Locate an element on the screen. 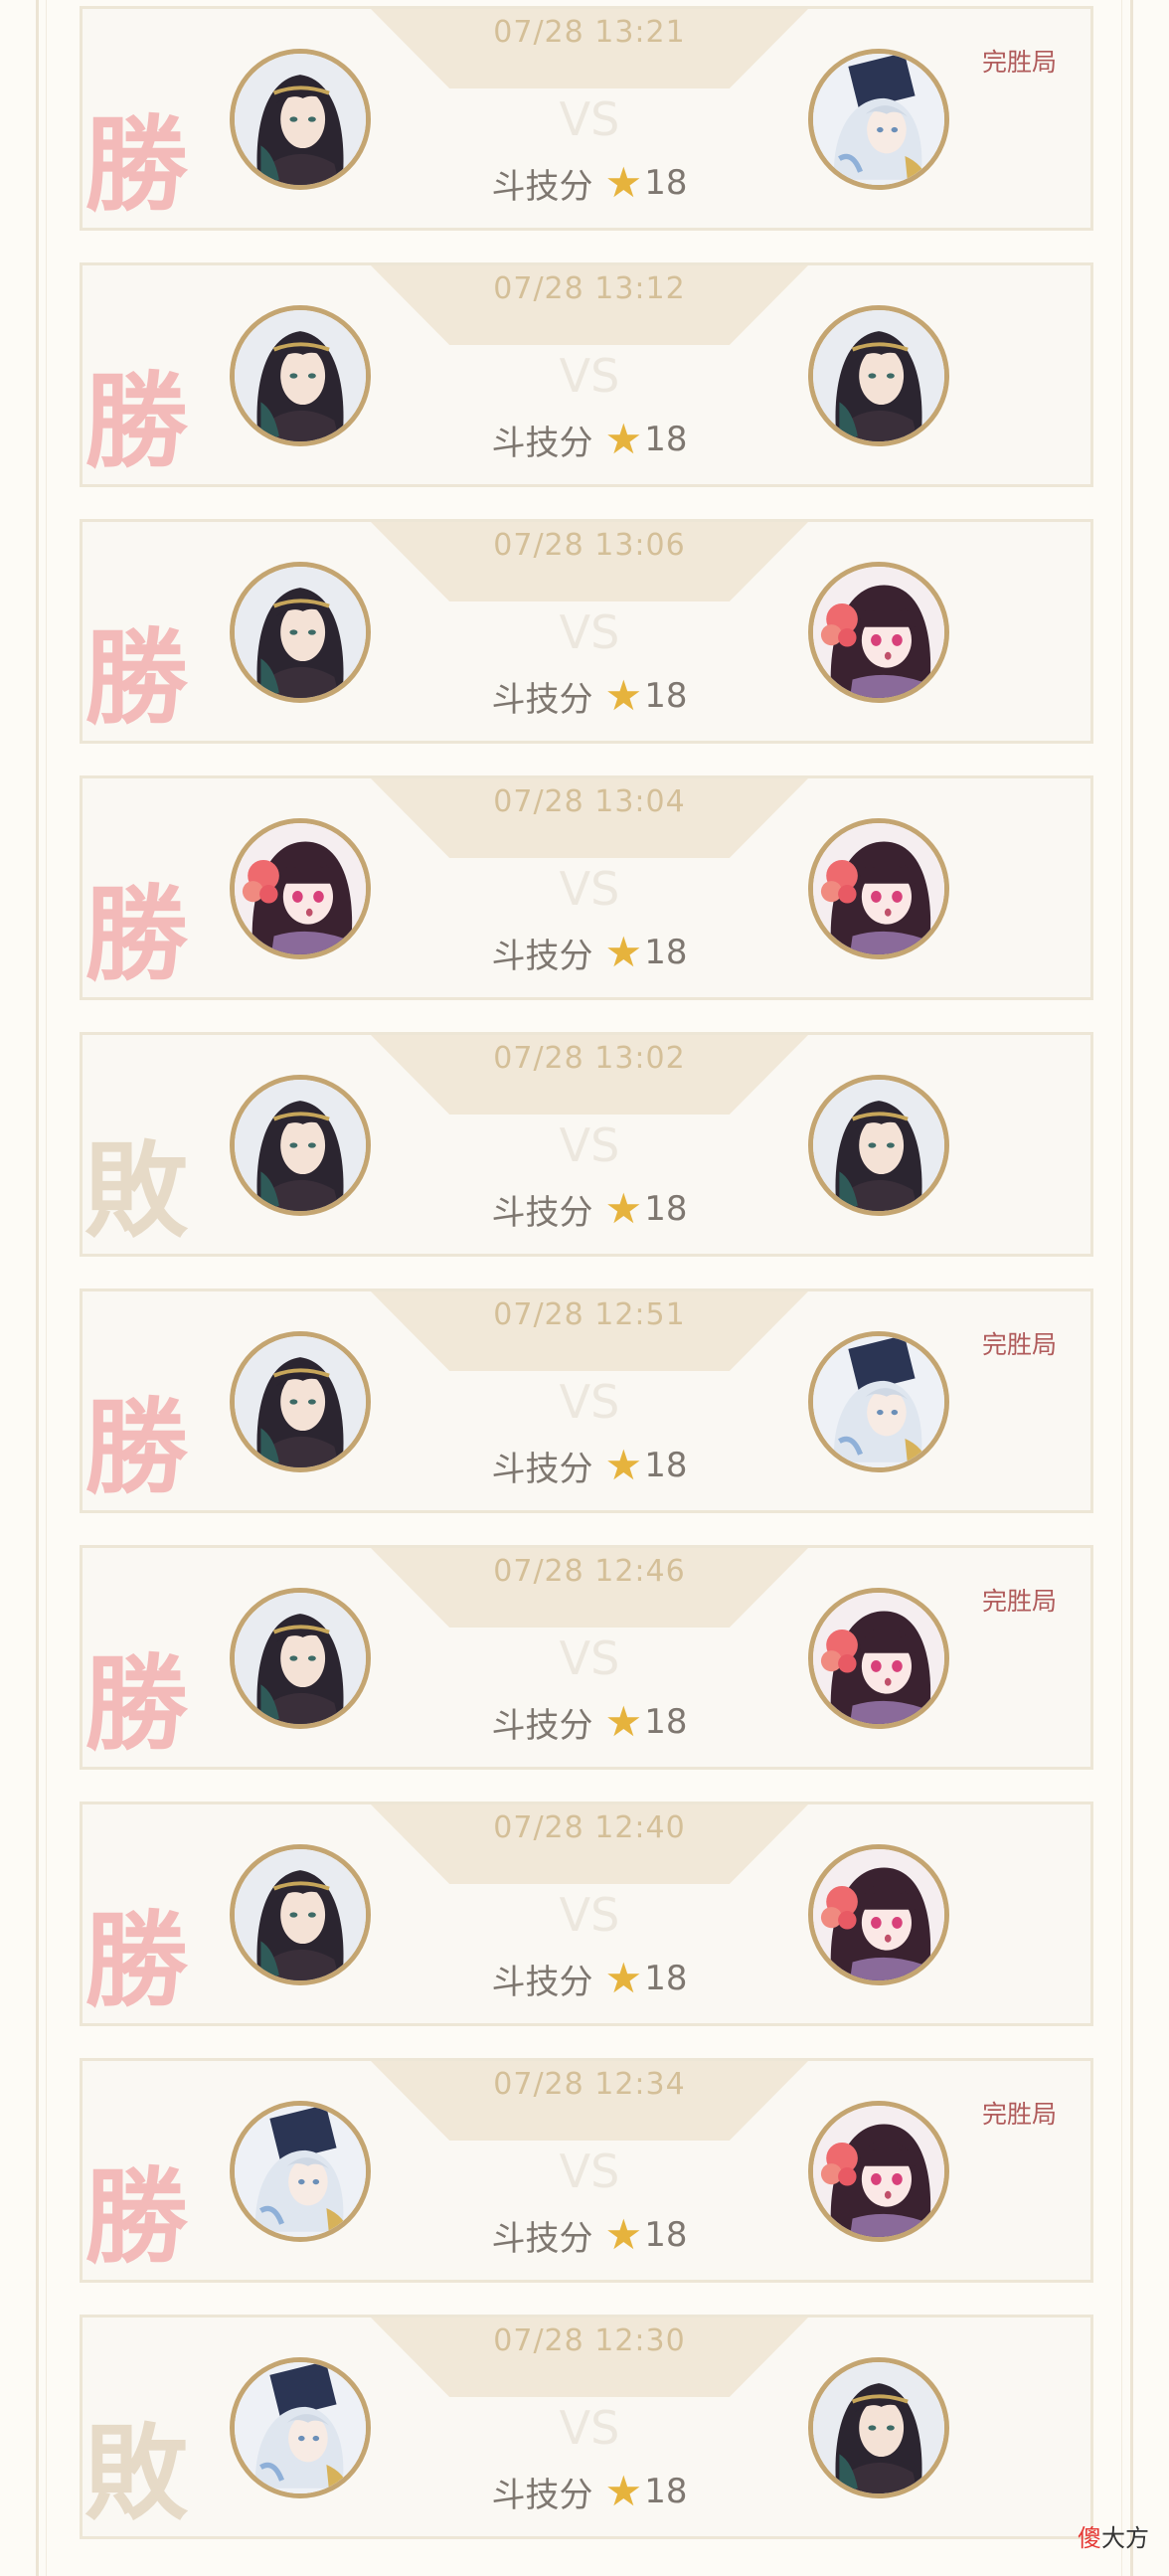 The height and width of the screenshot is (2576, 1169). match-record-card: 07/28 12:40 勝 VS 斗技分 ★ 18 is located at coordinates (586, 1914).